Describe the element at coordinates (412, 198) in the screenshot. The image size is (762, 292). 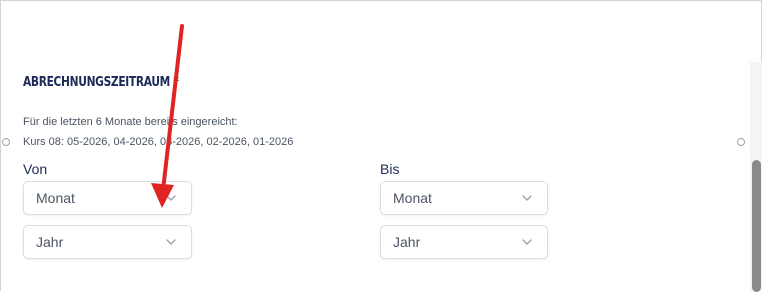
I see `to-month-value: Monat` at that location.